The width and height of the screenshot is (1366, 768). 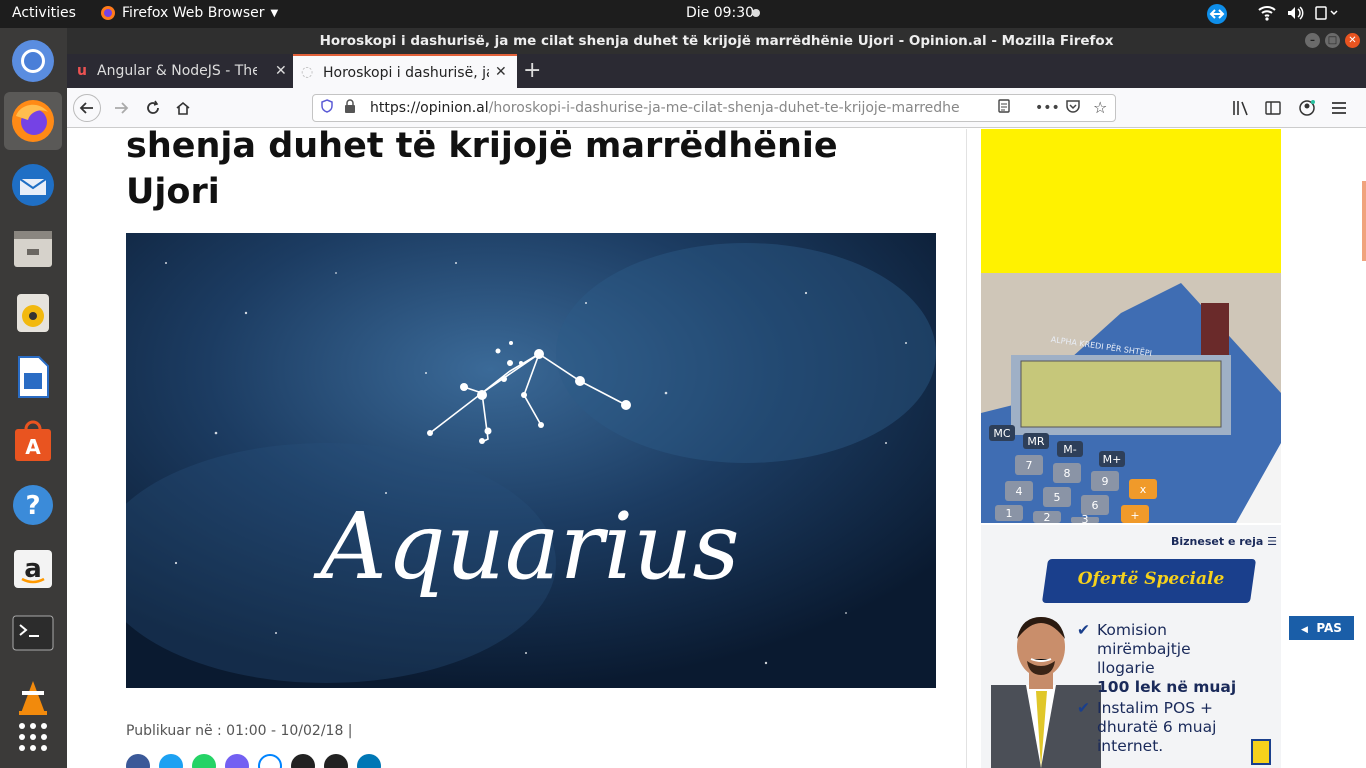 What do you see at coordinates (138, 761) in the screenshot?
I see `facebook-share-icon` at bounding box center [138, 761].